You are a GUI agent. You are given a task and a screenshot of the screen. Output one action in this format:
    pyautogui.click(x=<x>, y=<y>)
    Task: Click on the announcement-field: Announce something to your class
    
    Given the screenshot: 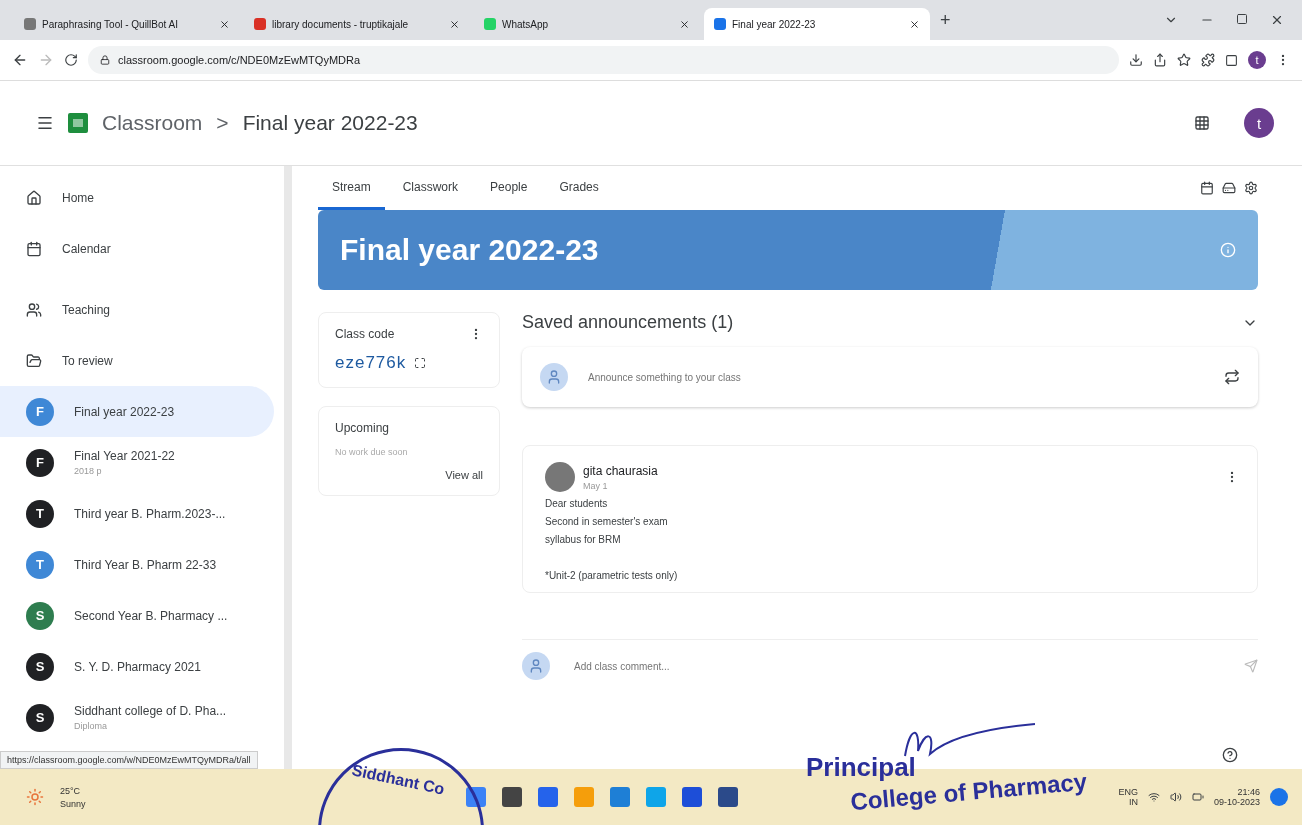 What is the action you would take?
    pyautogui.click(x=896, y=377)
    